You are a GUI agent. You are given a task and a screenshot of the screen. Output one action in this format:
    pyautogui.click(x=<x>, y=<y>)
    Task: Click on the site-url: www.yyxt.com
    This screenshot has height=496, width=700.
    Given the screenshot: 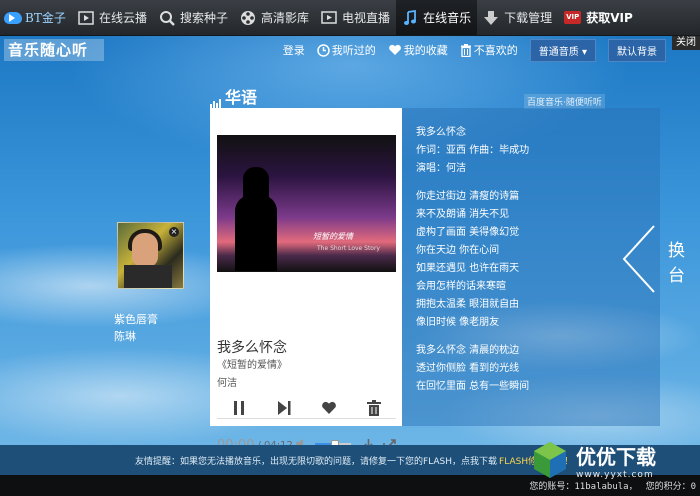 What is the action you would take?
    pyautogui.click(x=615, y=474)
    